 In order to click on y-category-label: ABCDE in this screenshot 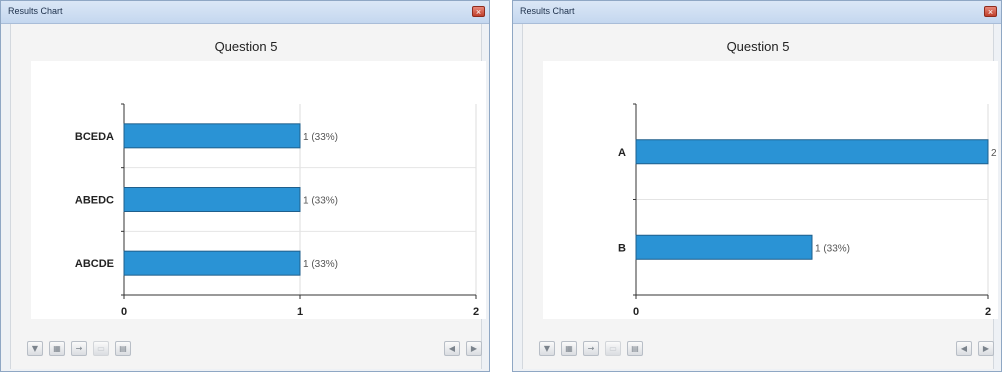, I will do `click(94, 264)`.